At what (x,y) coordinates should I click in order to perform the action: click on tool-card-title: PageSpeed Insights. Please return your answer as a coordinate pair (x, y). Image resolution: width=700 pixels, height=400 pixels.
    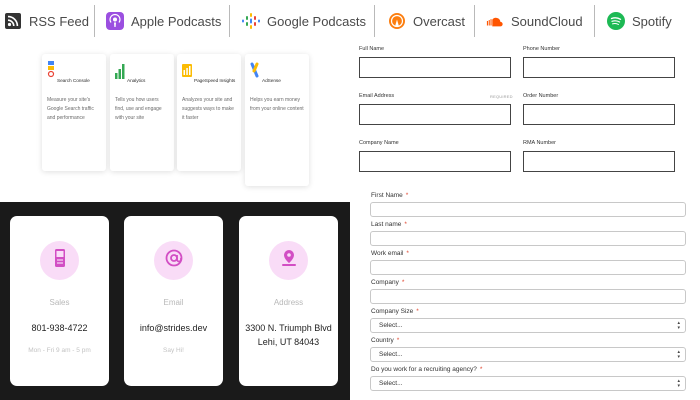
    Looking at the image, I should click on (215, 81).